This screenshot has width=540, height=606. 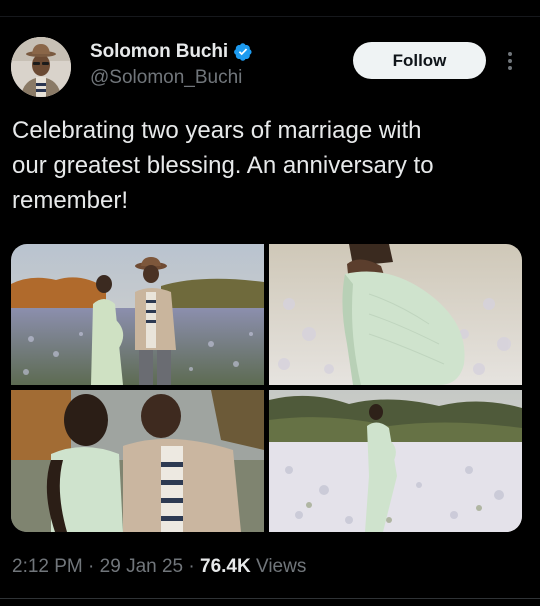 I want to click on photo-woman-in-mint-dress-closeup, so click(x=395, y=314).